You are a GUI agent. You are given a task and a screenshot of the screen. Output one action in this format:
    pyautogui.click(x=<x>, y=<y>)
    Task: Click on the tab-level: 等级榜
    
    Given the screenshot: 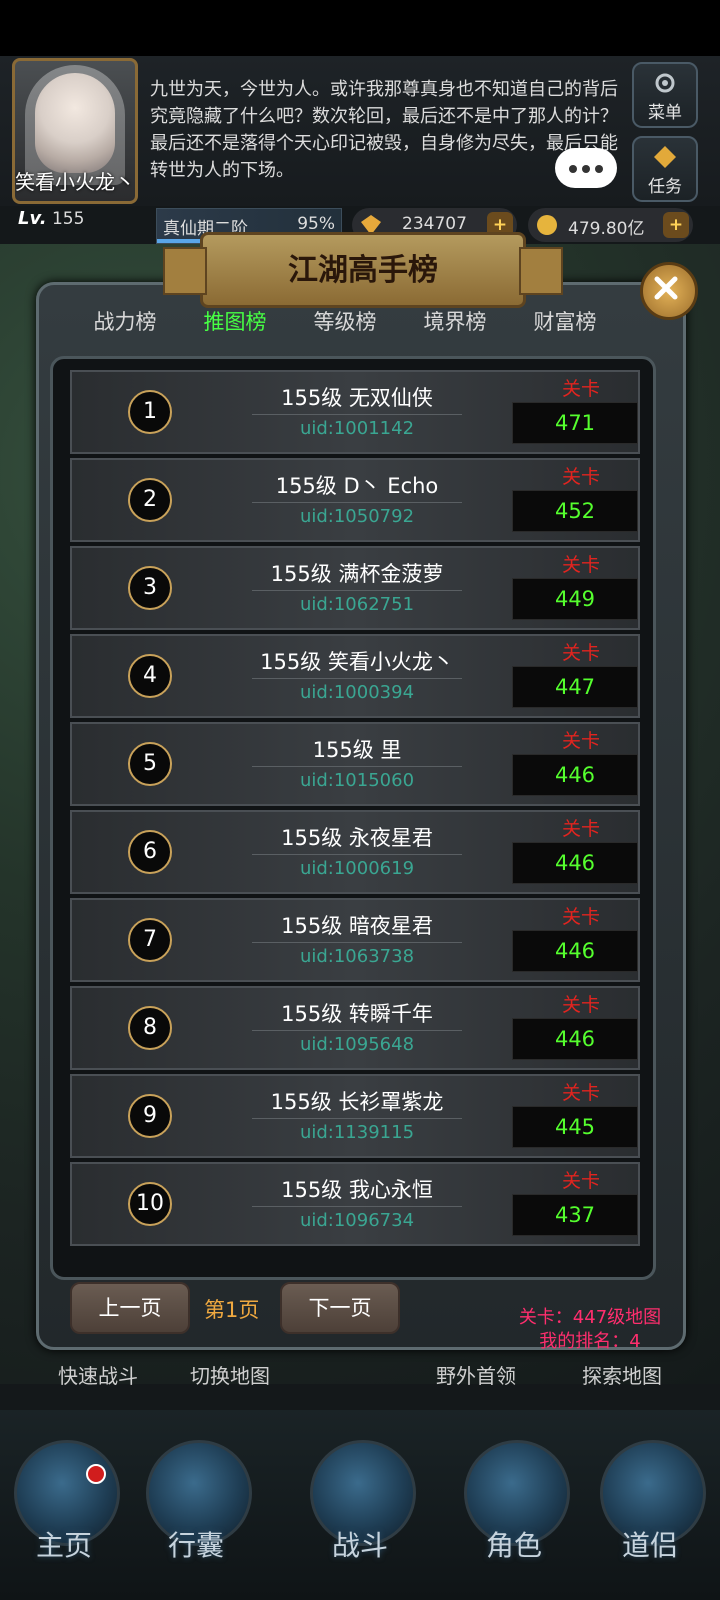 What is the action you would take?
    pyautogui.click(x=345, y=321)
    